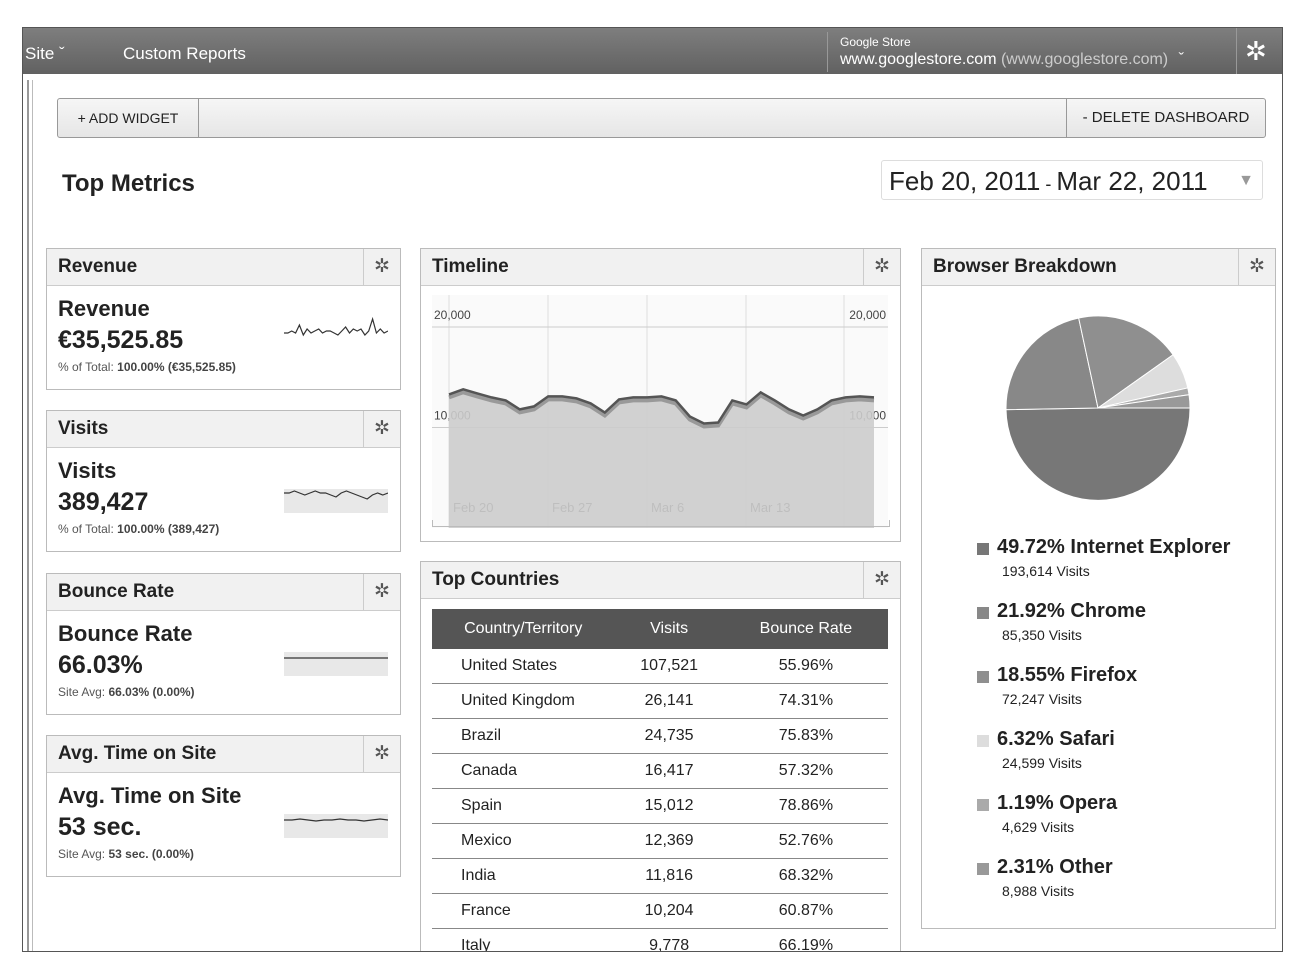 The image size is (1300, 959). Describe the element at coordinates (121, 340) in the screenshot. I see `metric-value: €35,525.85` at that location.